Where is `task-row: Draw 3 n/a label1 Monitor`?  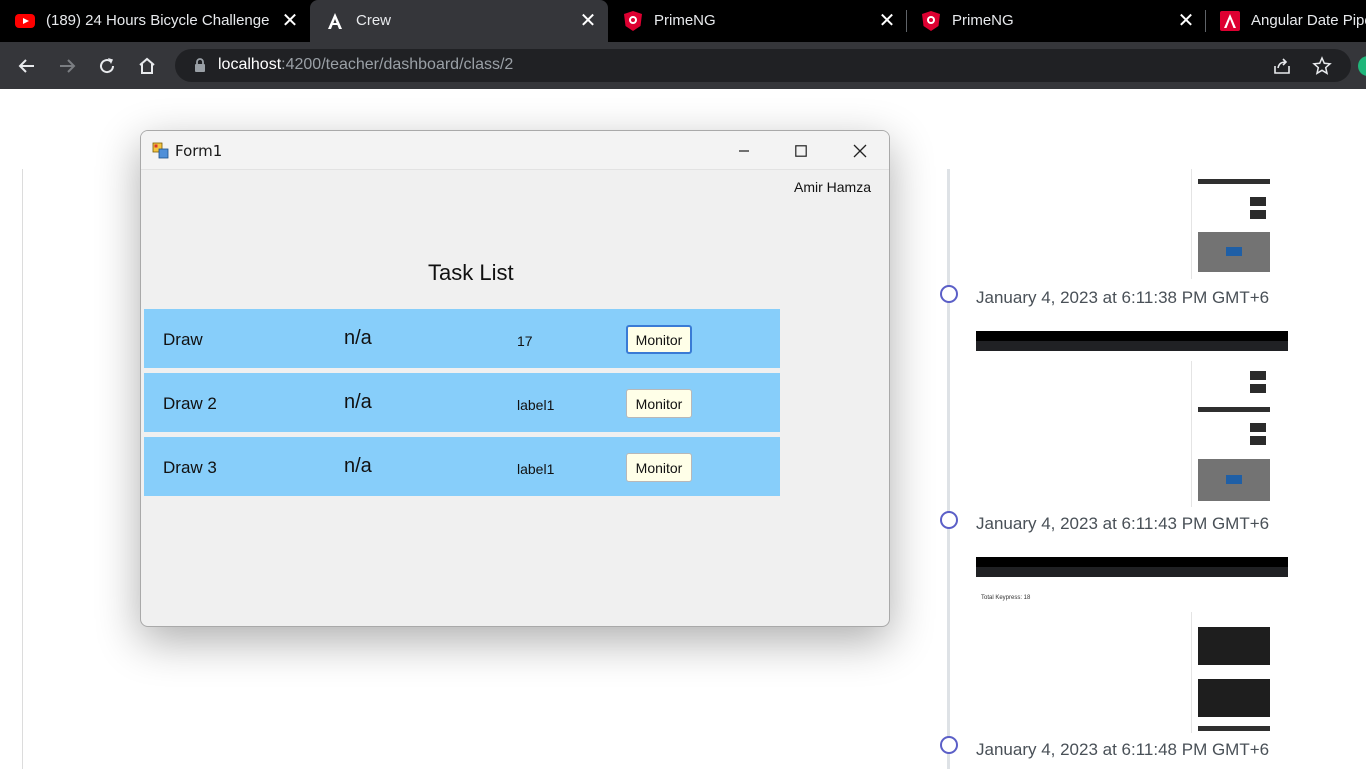 task-row: Draw 3 n/a label1 Monitor is located at coordinates (462, 466).